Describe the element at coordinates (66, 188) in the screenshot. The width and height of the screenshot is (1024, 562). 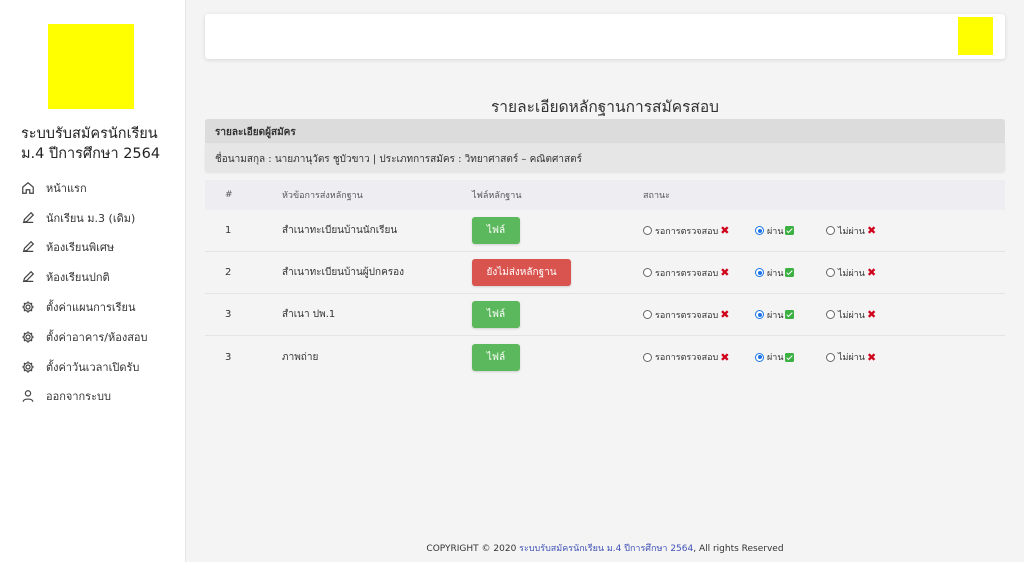
I see `sidebar-item-label: หน้าแรก` at that location.